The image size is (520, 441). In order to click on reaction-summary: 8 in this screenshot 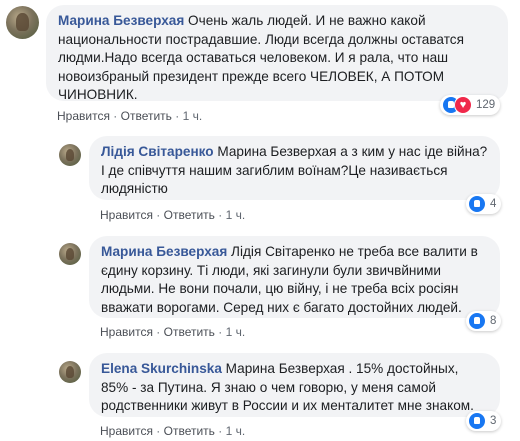, I will do `click(484, 321)`.